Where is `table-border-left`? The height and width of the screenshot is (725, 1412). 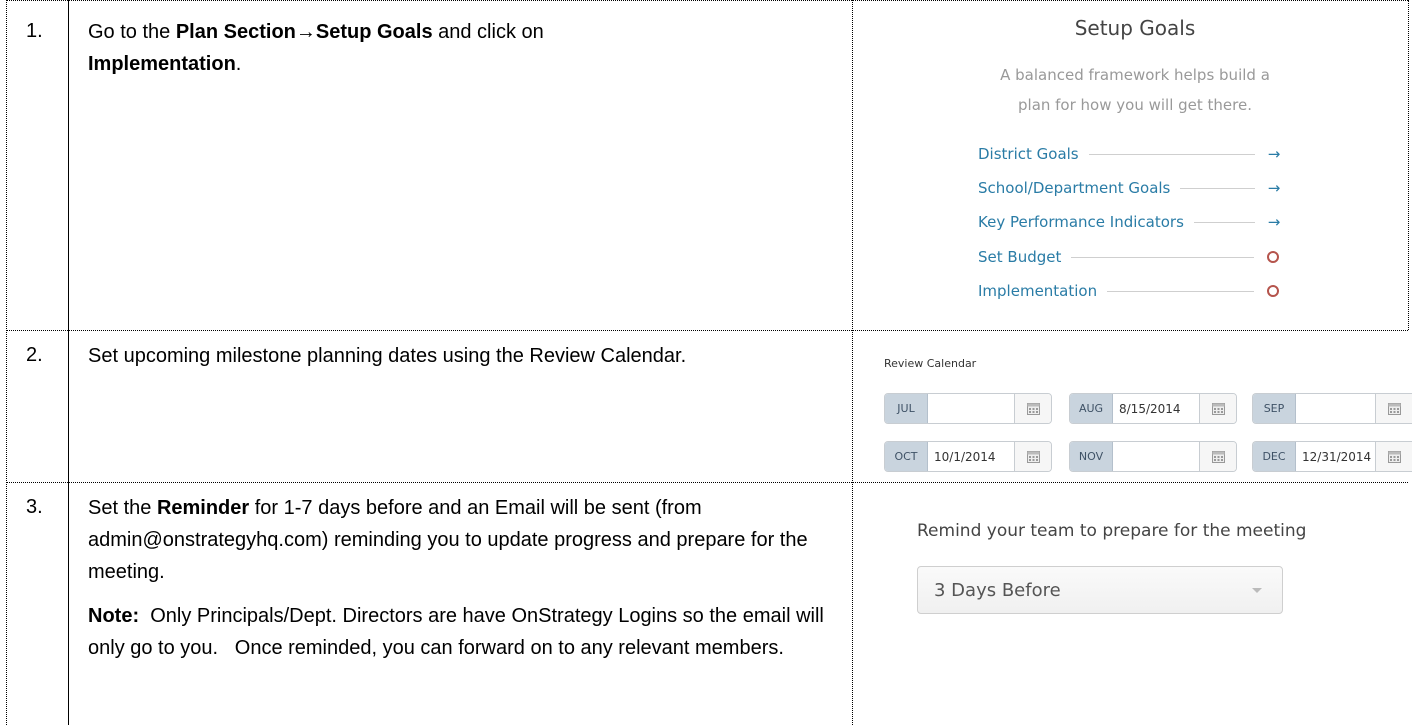 table-border-left is located at coordinates (6, 362).